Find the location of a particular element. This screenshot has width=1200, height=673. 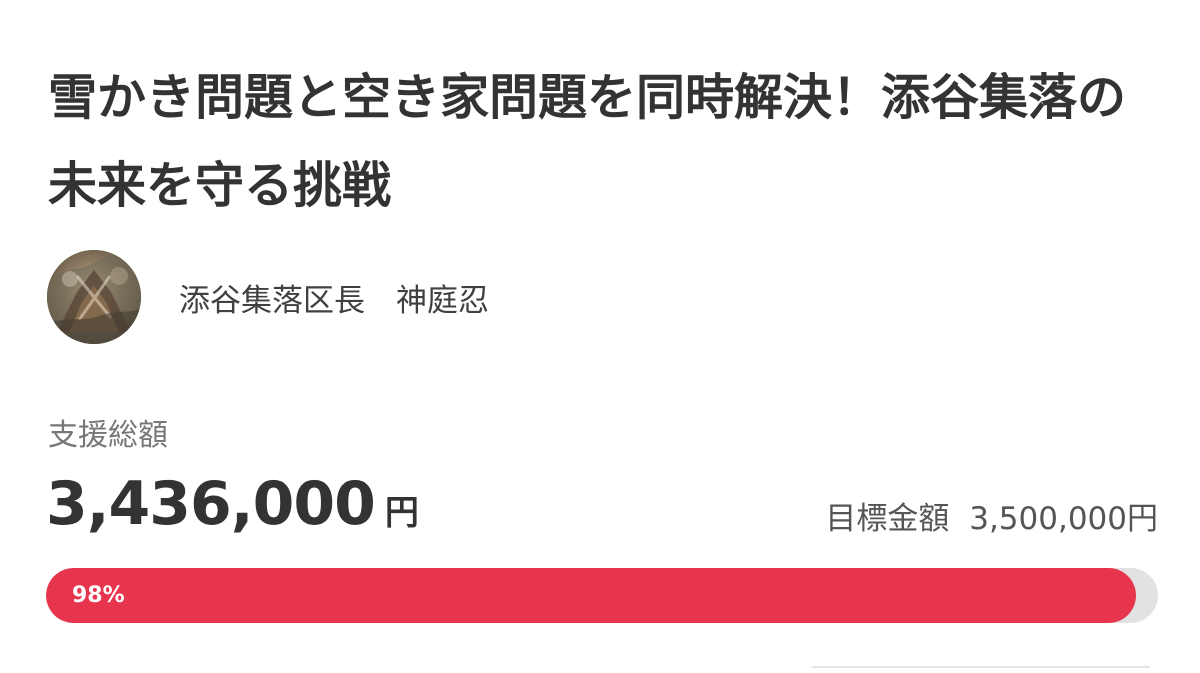

owner-avatar is located at coordinates (94, 297).